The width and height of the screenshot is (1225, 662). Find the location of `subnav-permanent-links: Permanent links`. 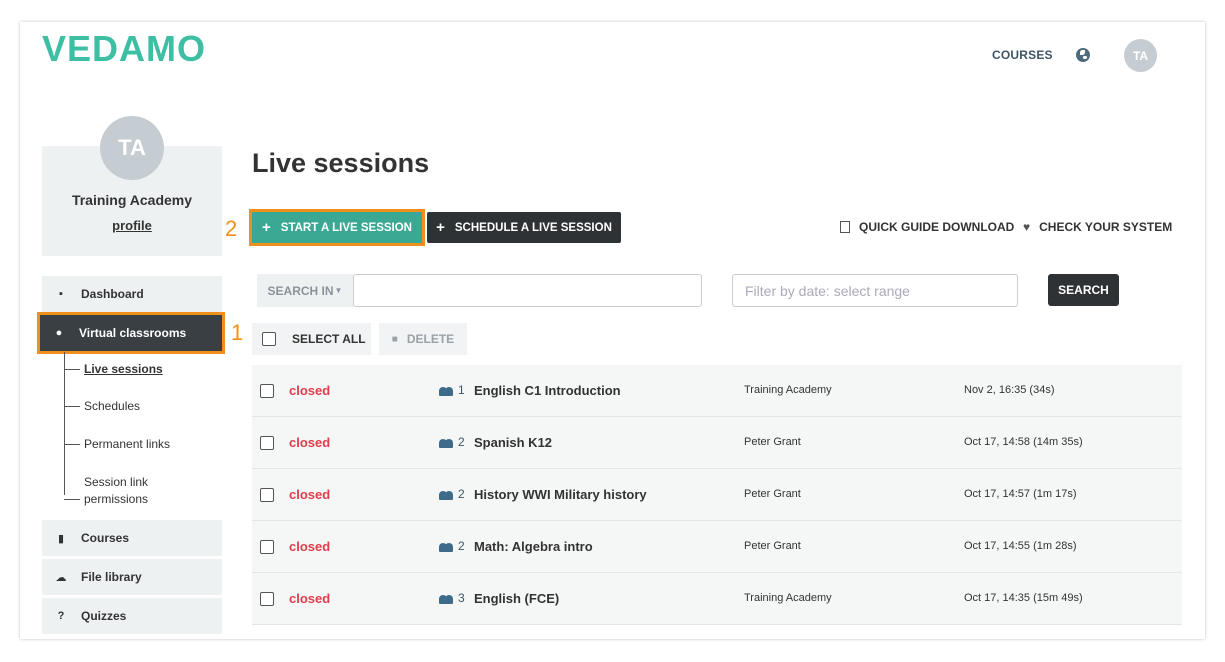

subnav-permanent-links: Permanent links is located at coordinates (117, 444).